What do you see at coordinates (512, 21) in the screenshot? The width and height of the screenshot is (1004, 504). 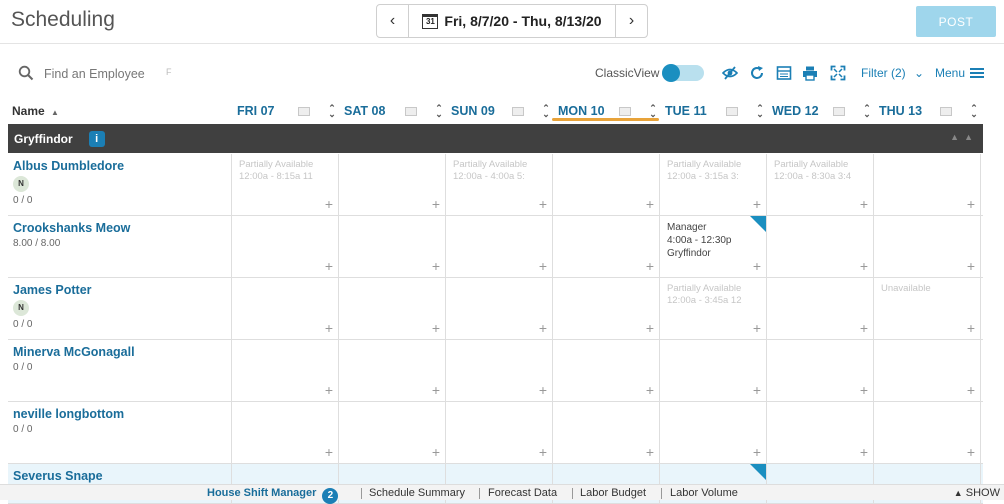 I see `date-range-picker: 31 Fri, 8/7/20 - Thu, 8/13/20` at bounding box center [512, 21].